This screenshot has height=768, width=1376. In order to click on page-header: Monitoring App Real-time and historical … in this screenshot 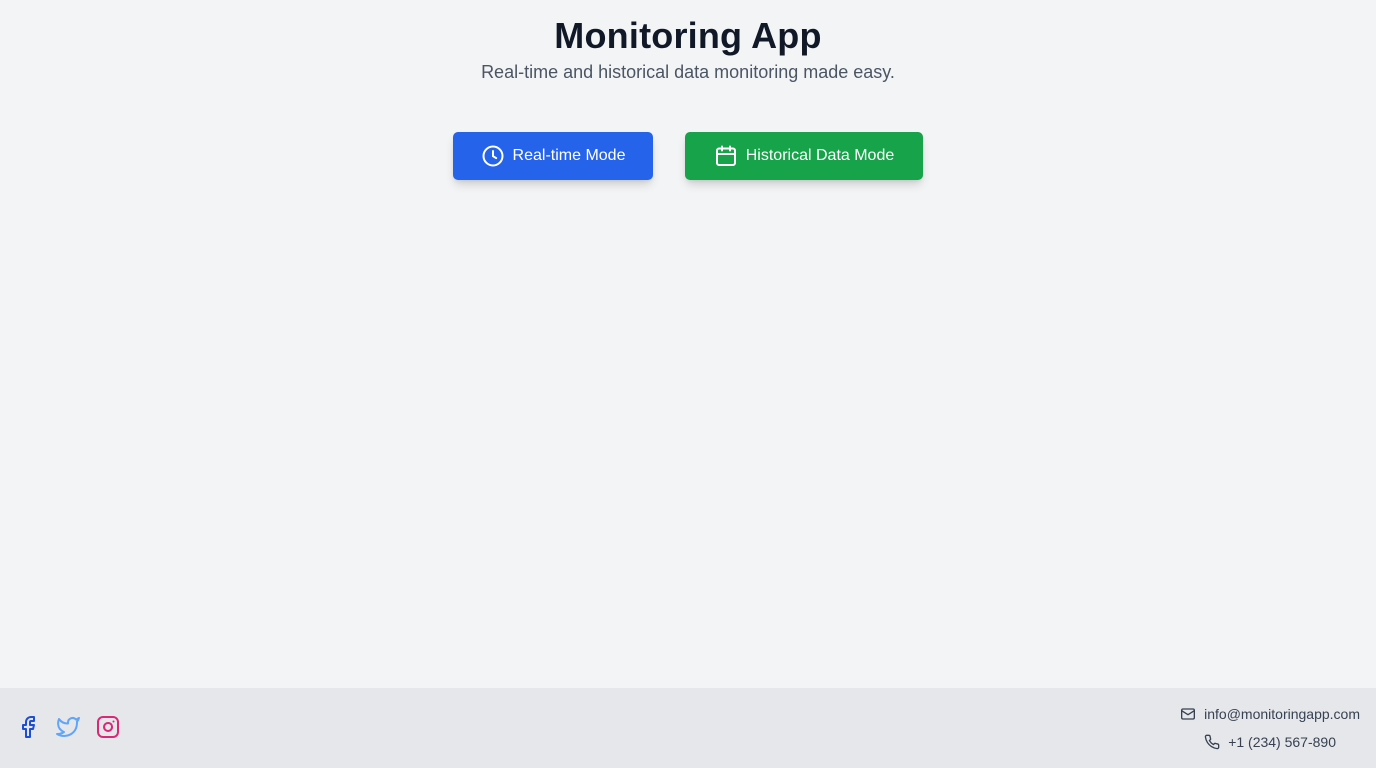, I will do `click(688, 49)`.